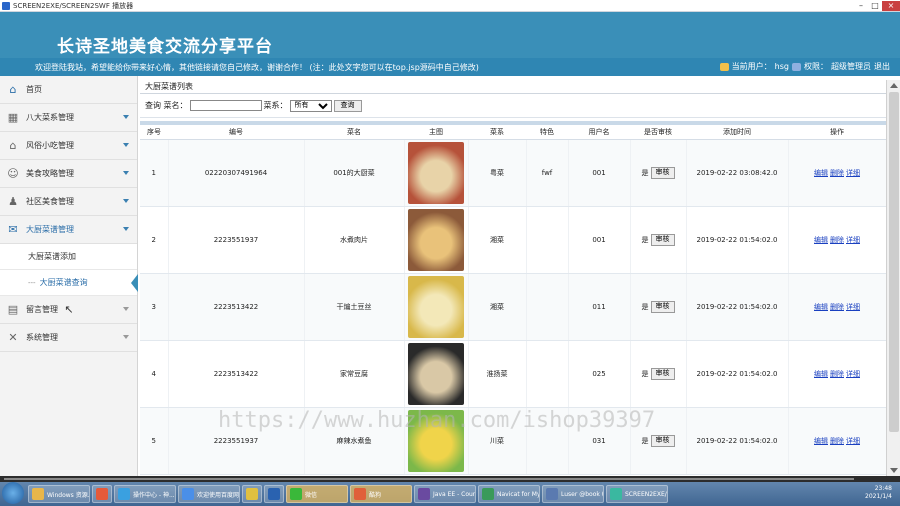 Image resolution: width=900 pixels, height=506 pixels. Describe the element at coordinates (236, 240) in the screenshot. I see `cell-code: 2223551937` at that location.